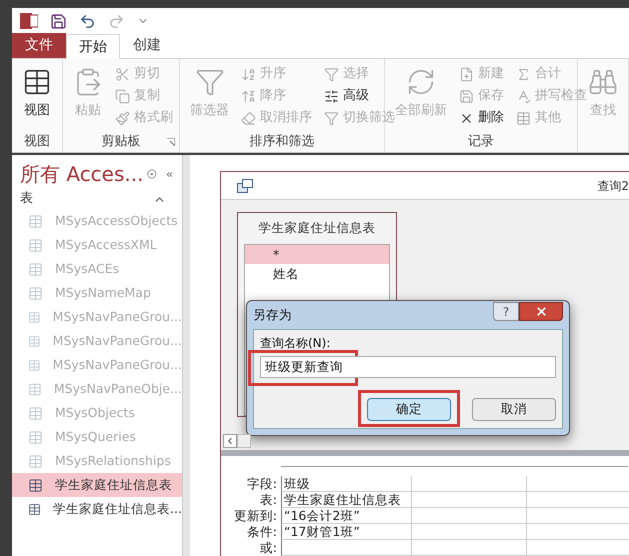 This screenshot has height=556, width=629. What do you see at coordinates (346, 516) in the screenshot?
I see `grid-cell: “16会计2班”` at bounding box center [346, 516].